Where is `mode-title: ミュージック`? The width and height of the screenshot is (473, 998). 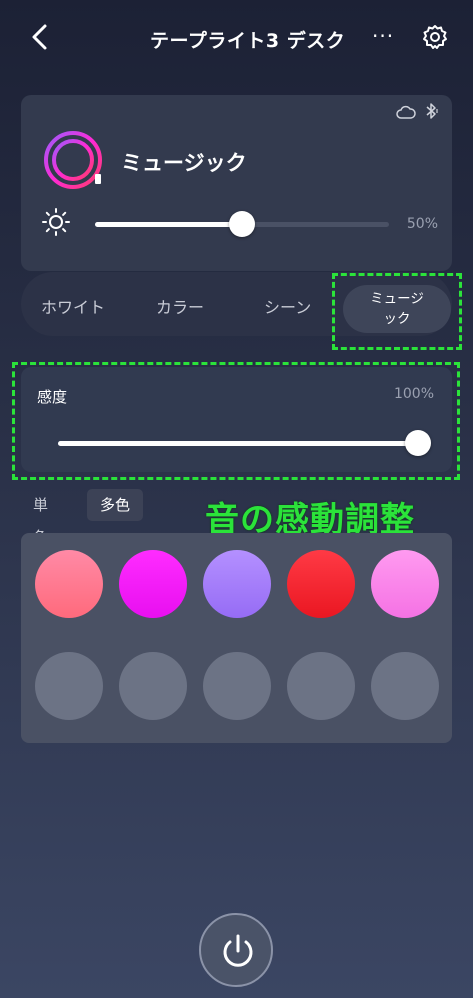
mode-title: ミュージック is located at coordinates (184, 163).